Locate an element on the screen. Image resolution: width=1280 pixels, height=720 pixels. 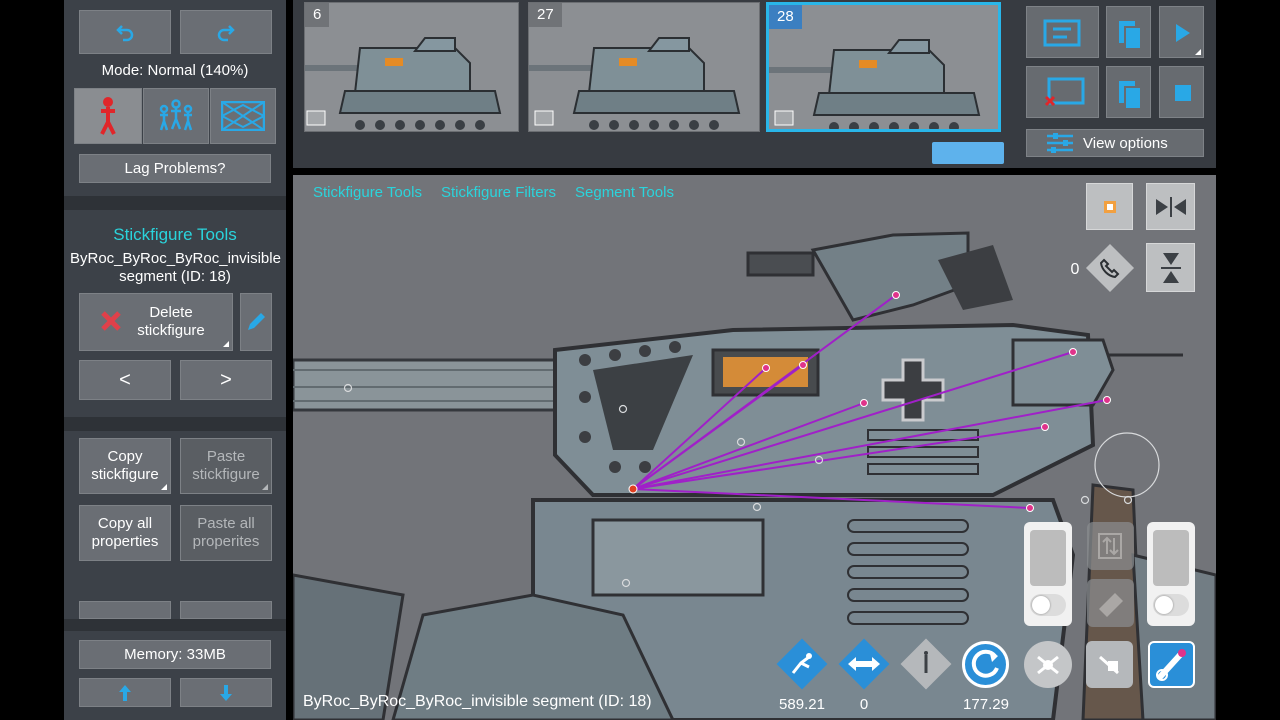
group-icon is located at coordinates (176, 115).